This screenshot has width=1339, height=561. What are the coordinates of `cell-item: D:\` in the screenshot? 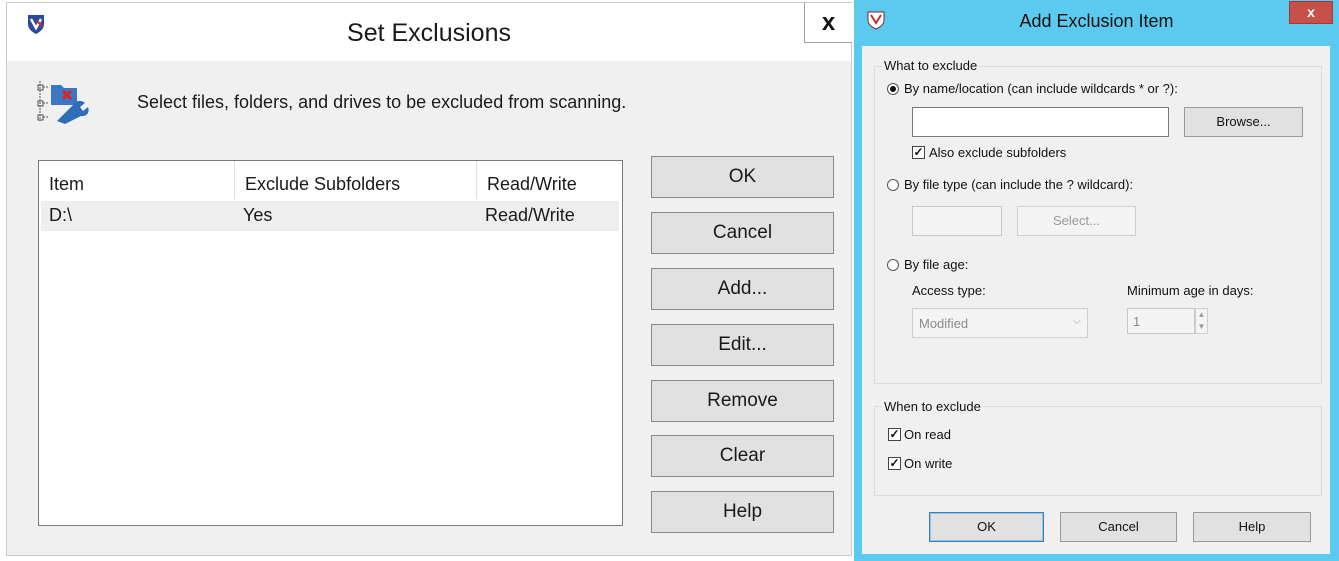 It's located at (61, 215).